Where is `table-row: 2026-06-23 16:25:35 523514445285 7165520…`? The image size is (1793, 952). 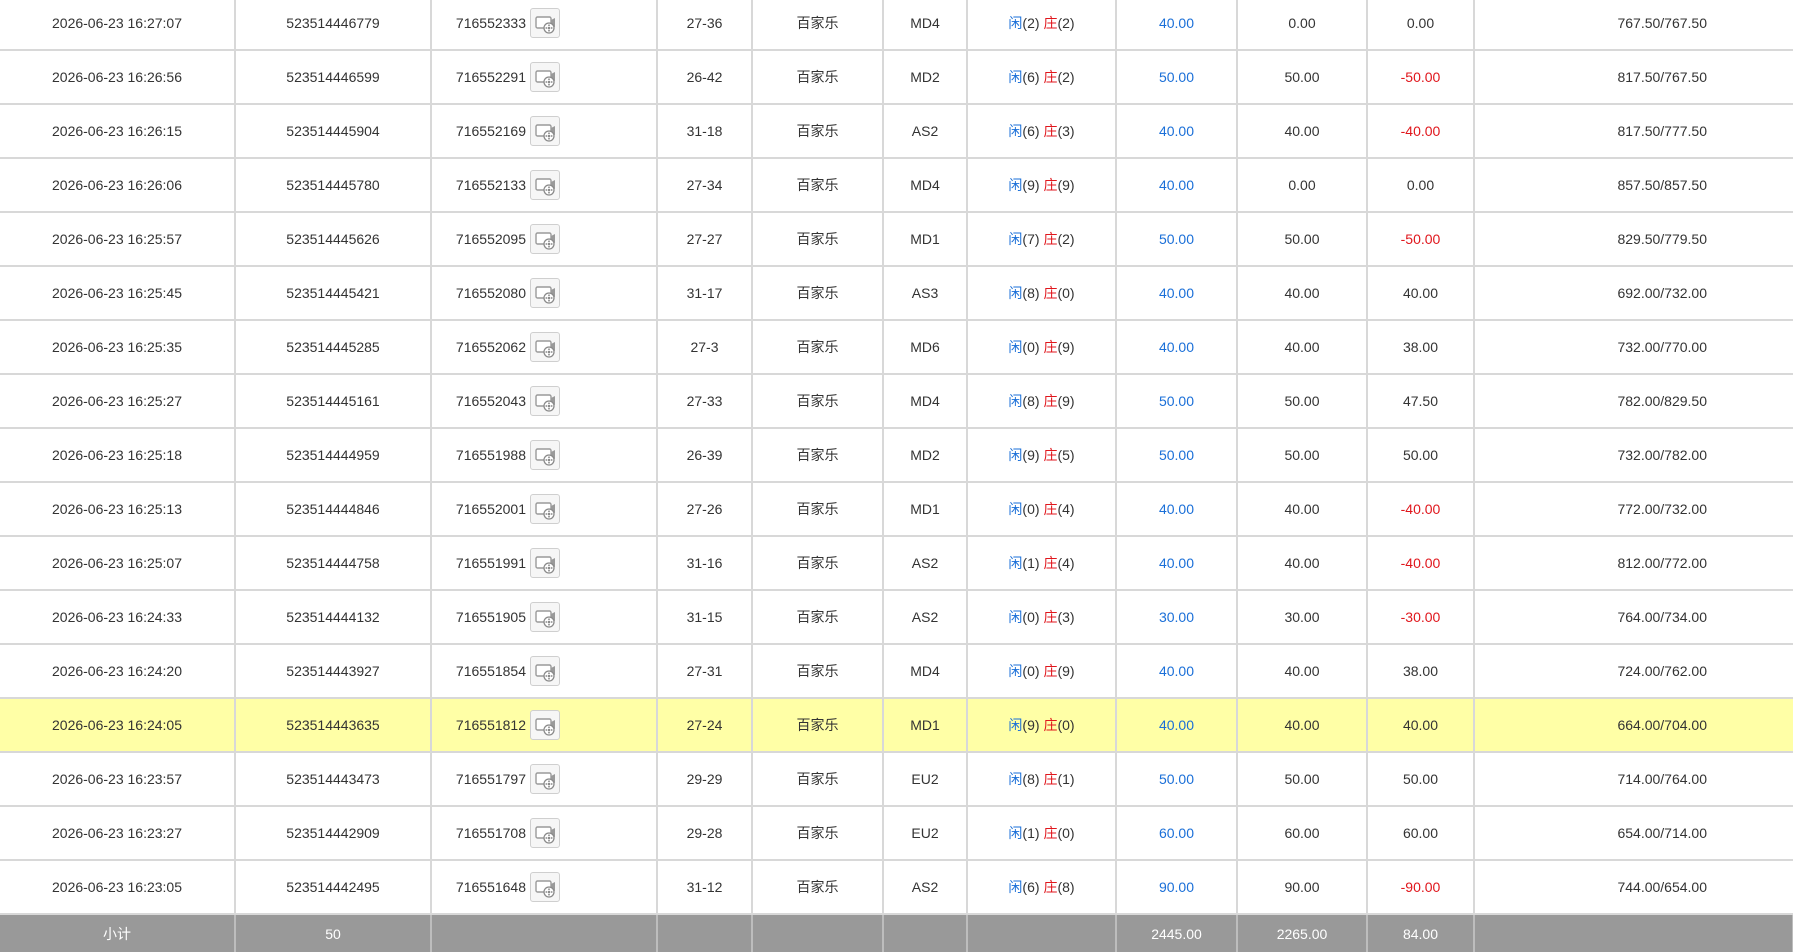
table-row: 2026-06-23 16:25:35 523514445285 7165520… is located at coordinates (896, 347).